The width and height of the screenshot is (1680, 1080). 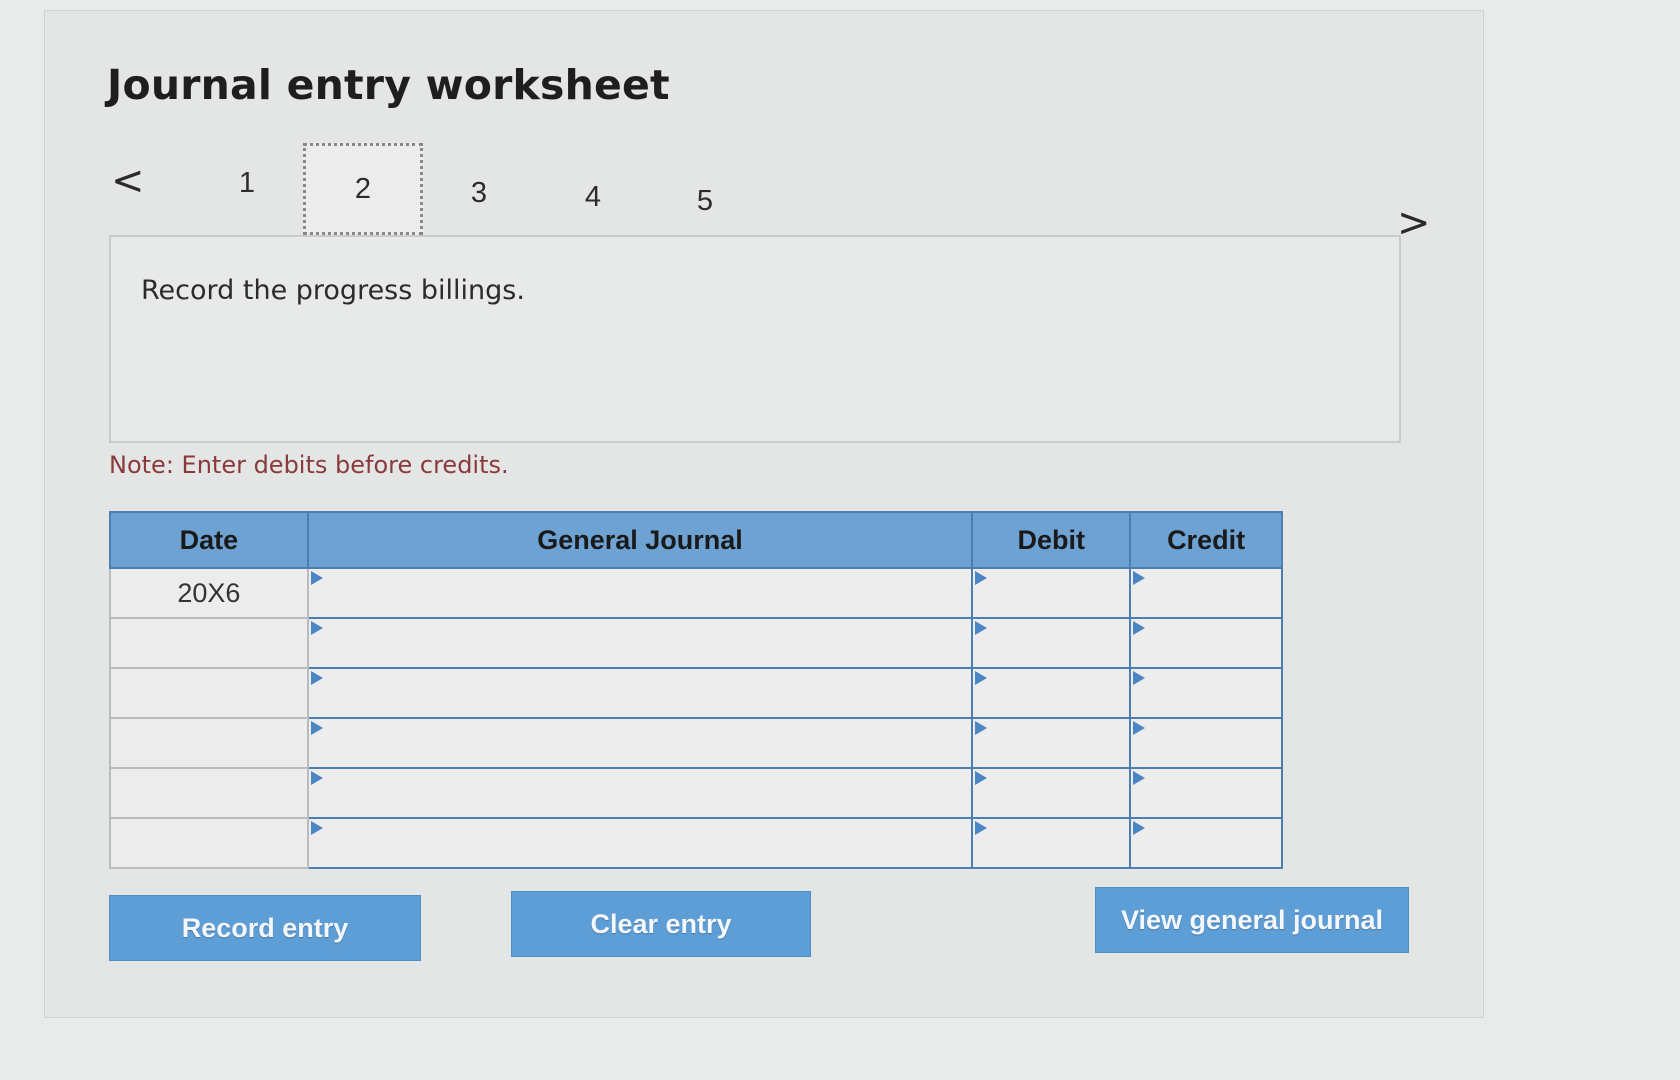 What do you see at coordinates (265, 928) in the screenshot?
I see `record-entry-button: Record entry` at bounding box center [265, 928].